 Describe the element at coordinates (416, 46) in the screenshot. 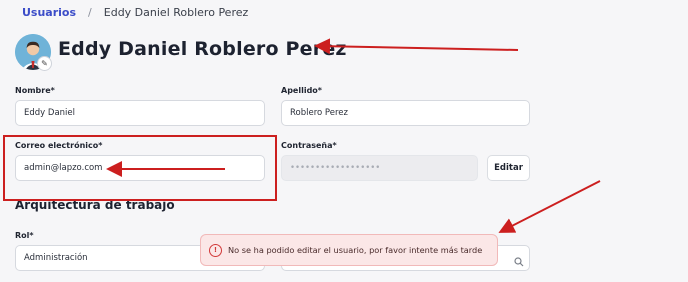

I see `arrow-to-title` at that location.